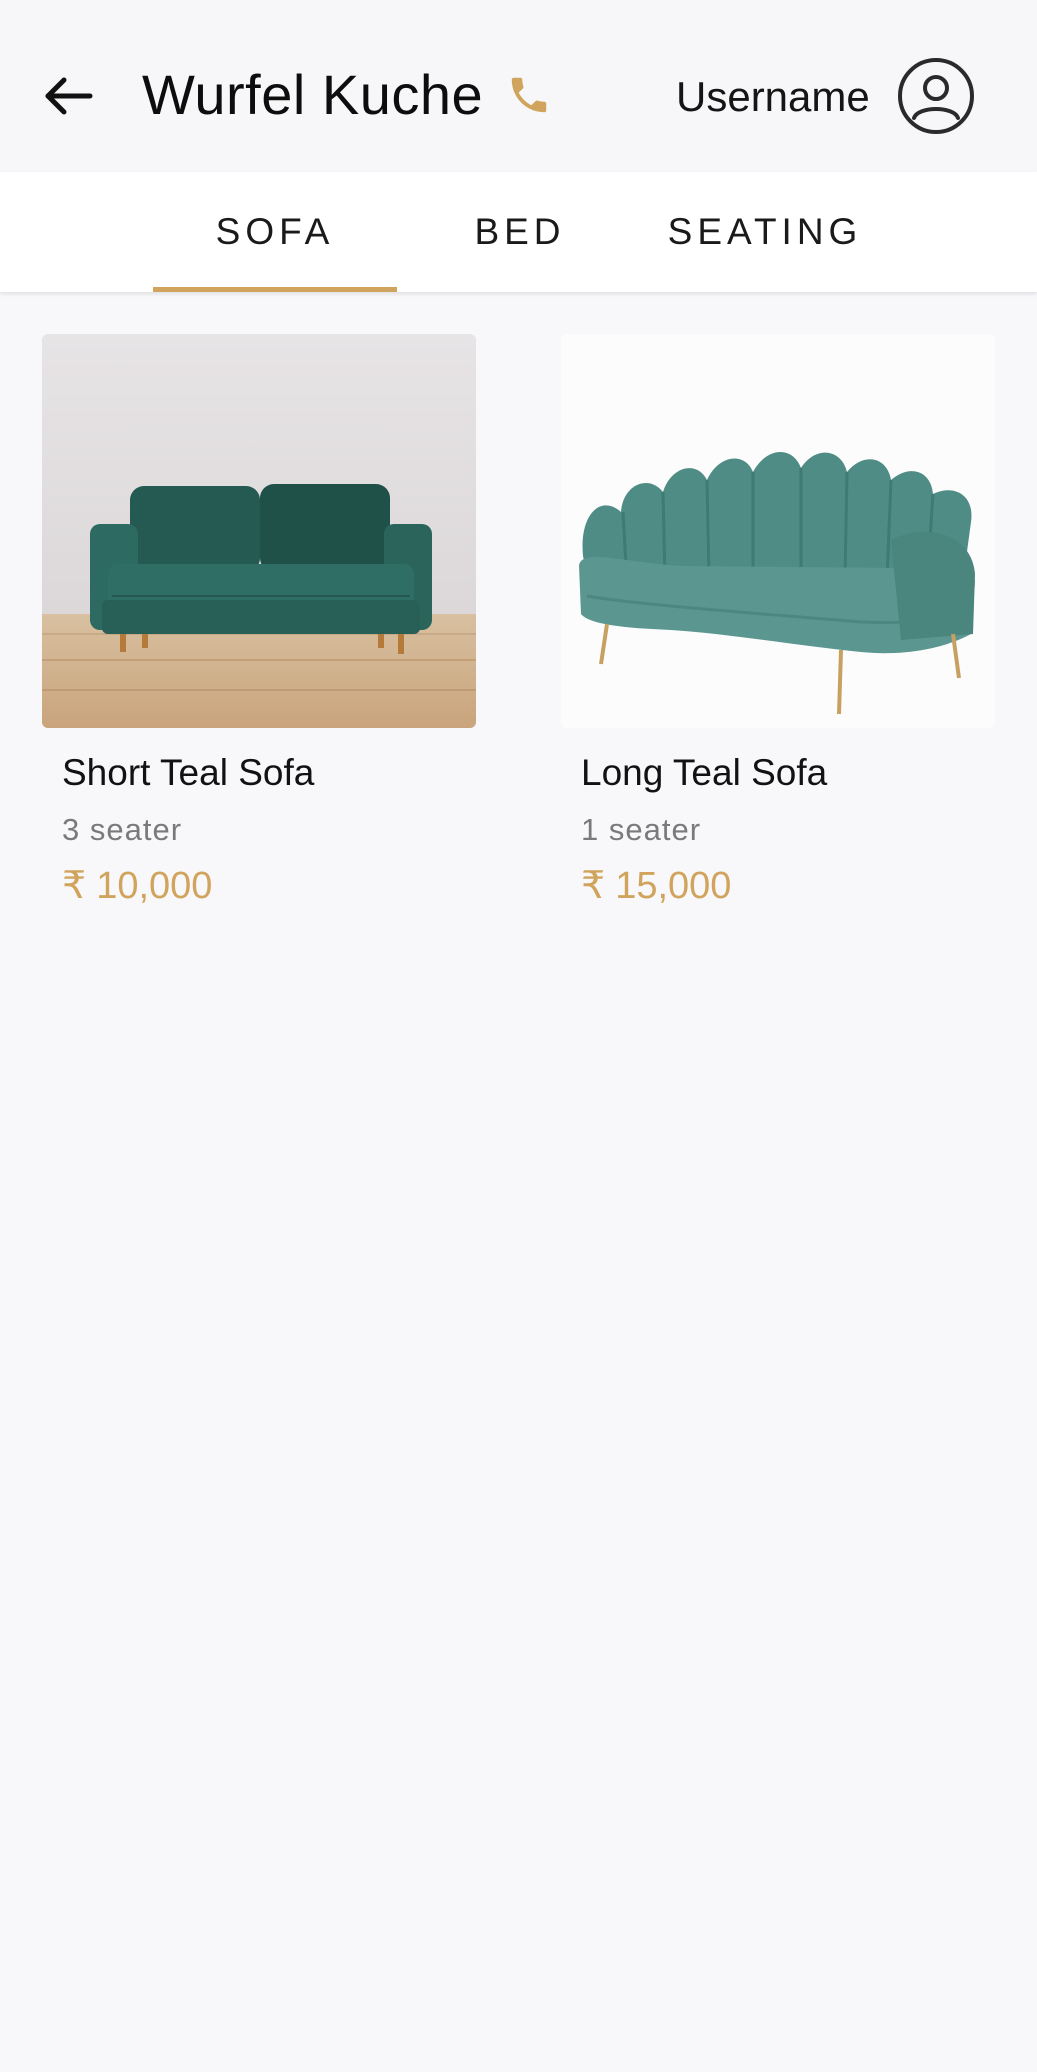 The height and width of the screenshot is (2072, 1037). What do you see at coordinates (122, 829) in the screenshot?
I see `product-subtitle: 3 seater` at bounding box center [122, 829].